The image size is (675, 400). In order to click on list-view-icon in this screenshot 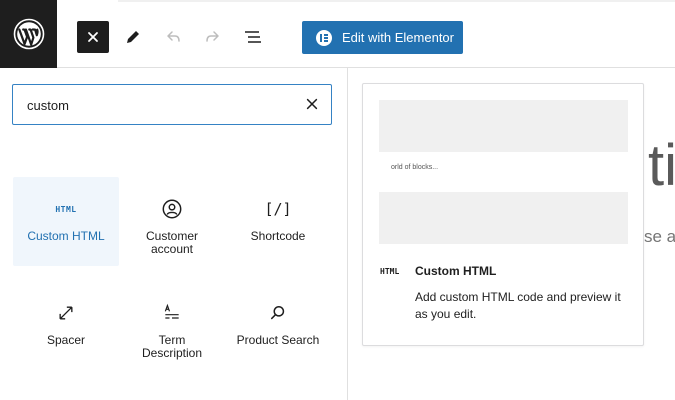, I will do `click(253, 37)`.